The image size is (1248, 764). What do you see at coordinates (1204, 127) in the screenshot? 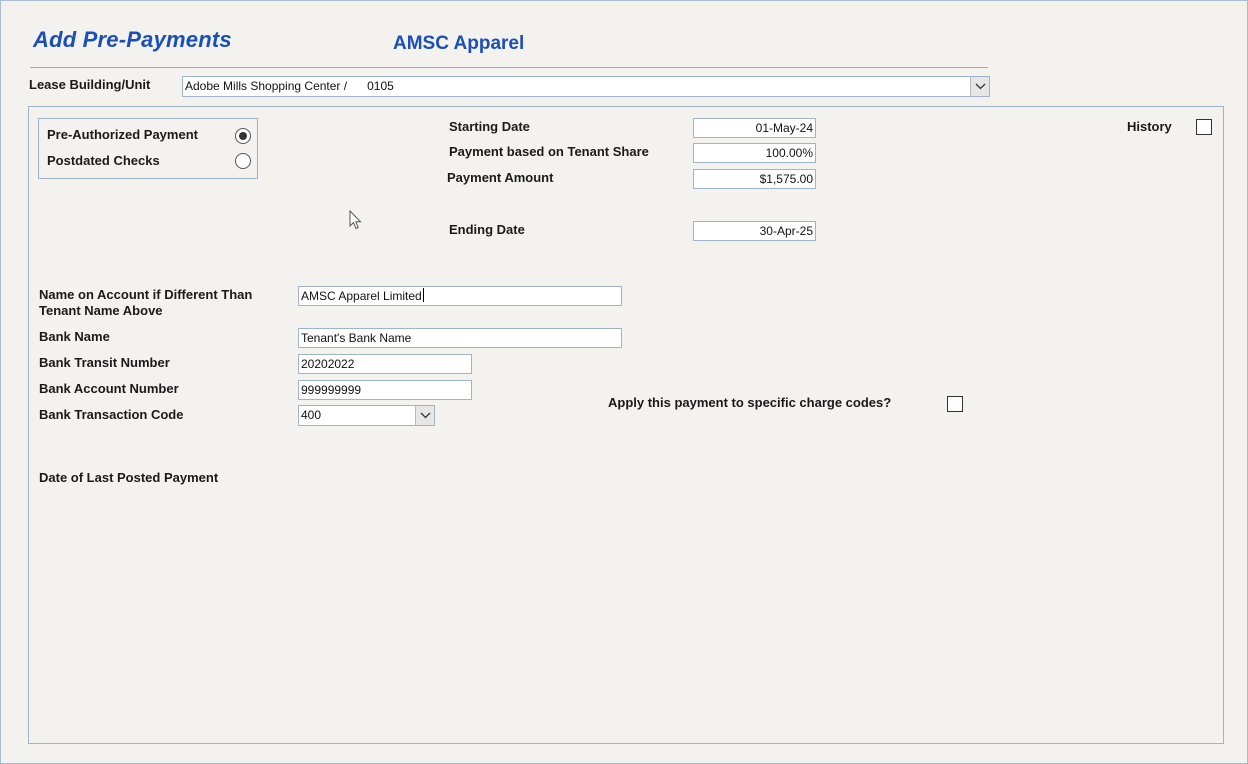
I see `history-checkbox` at bounding box center [1204, 127].